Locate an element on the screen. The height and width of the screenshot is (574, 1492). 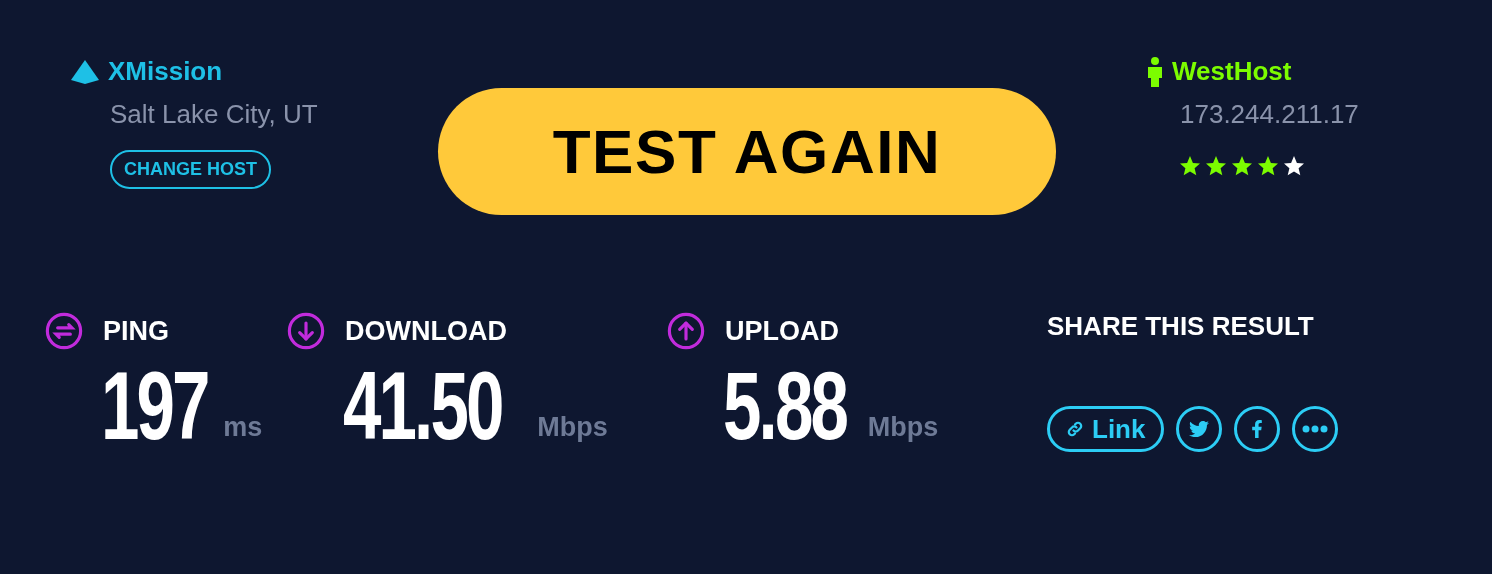
metric-value: 197 is located at coordinates (154, 405).